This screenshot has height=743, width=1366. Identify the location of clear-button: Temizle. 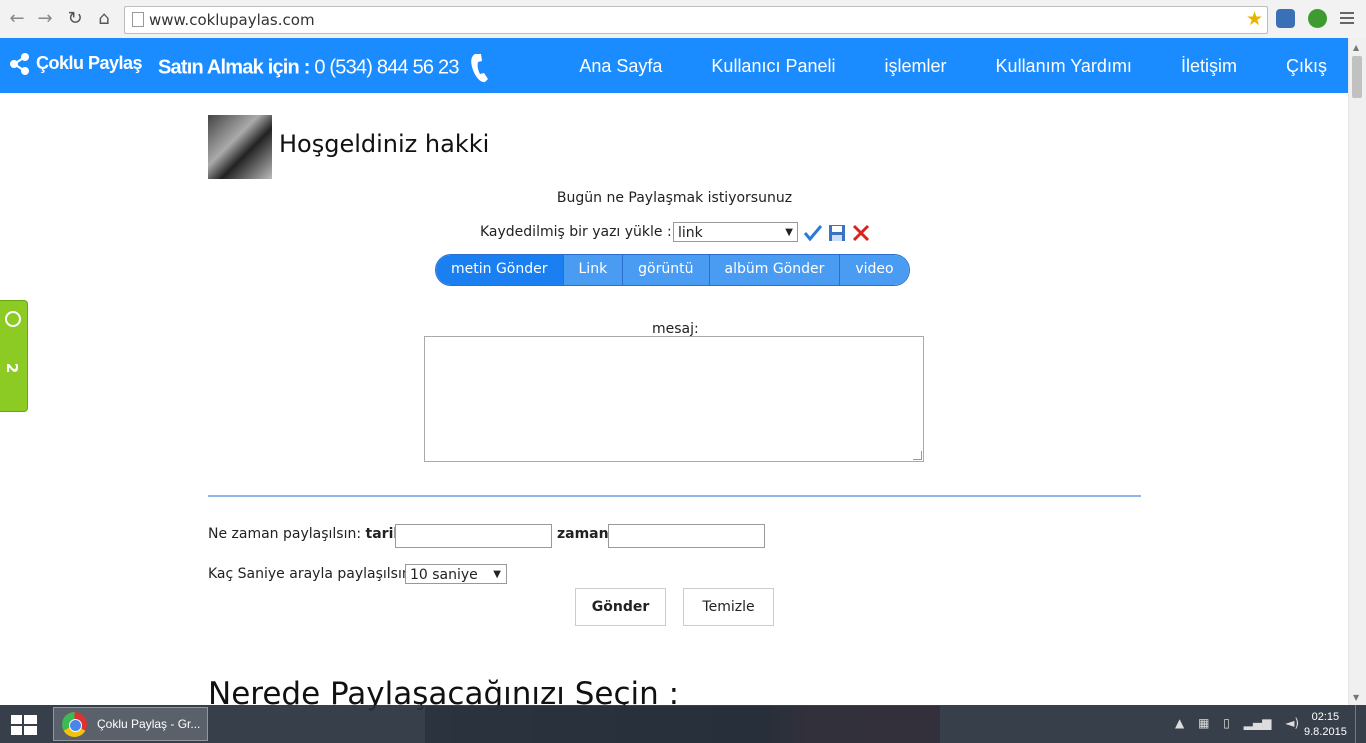
(728, 607).